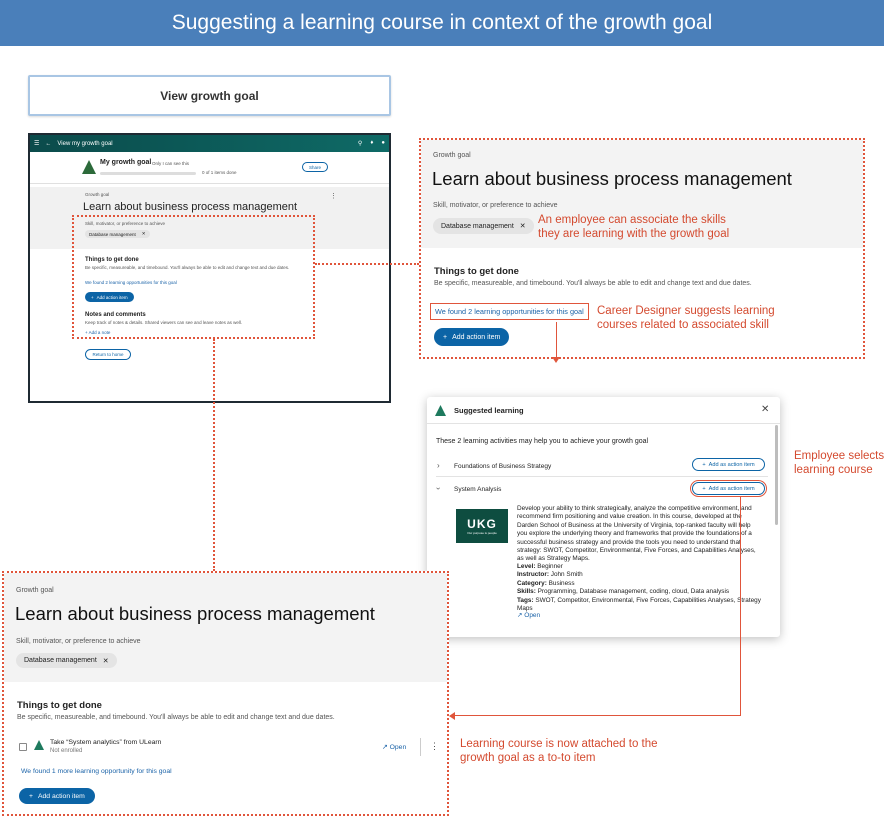 The width and height of the screenshot is (884, 818). Describe the element at coordinates (566, 575) in the screenshot. I see `instructor-value: John Smith` at that location.